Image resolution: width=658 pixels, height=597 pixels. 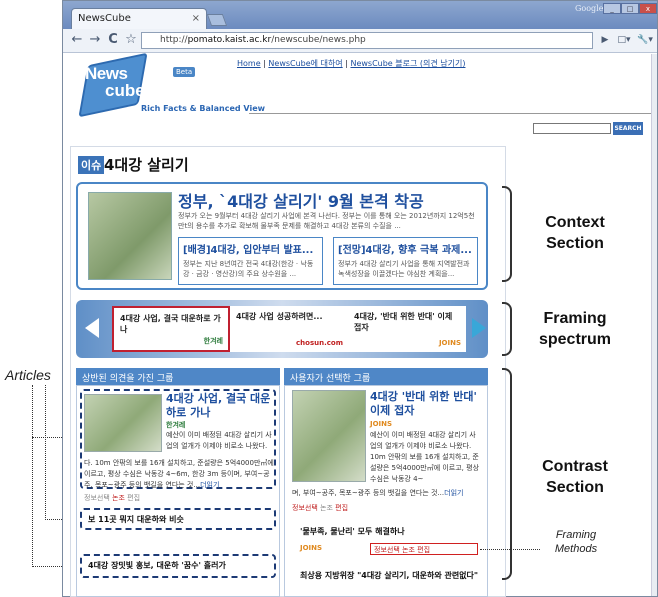 I want to click on article-title: '물부족, 물난리' 모두 해결하나, so click(x=352, y=531).